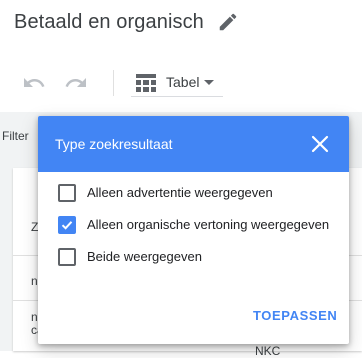 The width and height of the screenshot is (362, 358). What do you see at coordinates (144, 256) in the screenshot?
I see `option-both-label: Beide weergegeven` at bounding box center [144, 256].